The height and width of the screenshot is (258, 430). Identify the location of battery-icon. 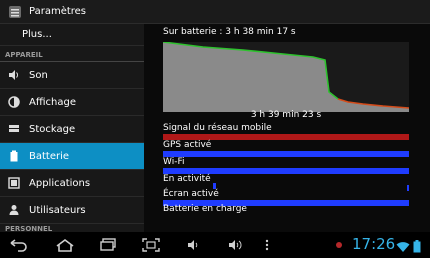
(14, 156).